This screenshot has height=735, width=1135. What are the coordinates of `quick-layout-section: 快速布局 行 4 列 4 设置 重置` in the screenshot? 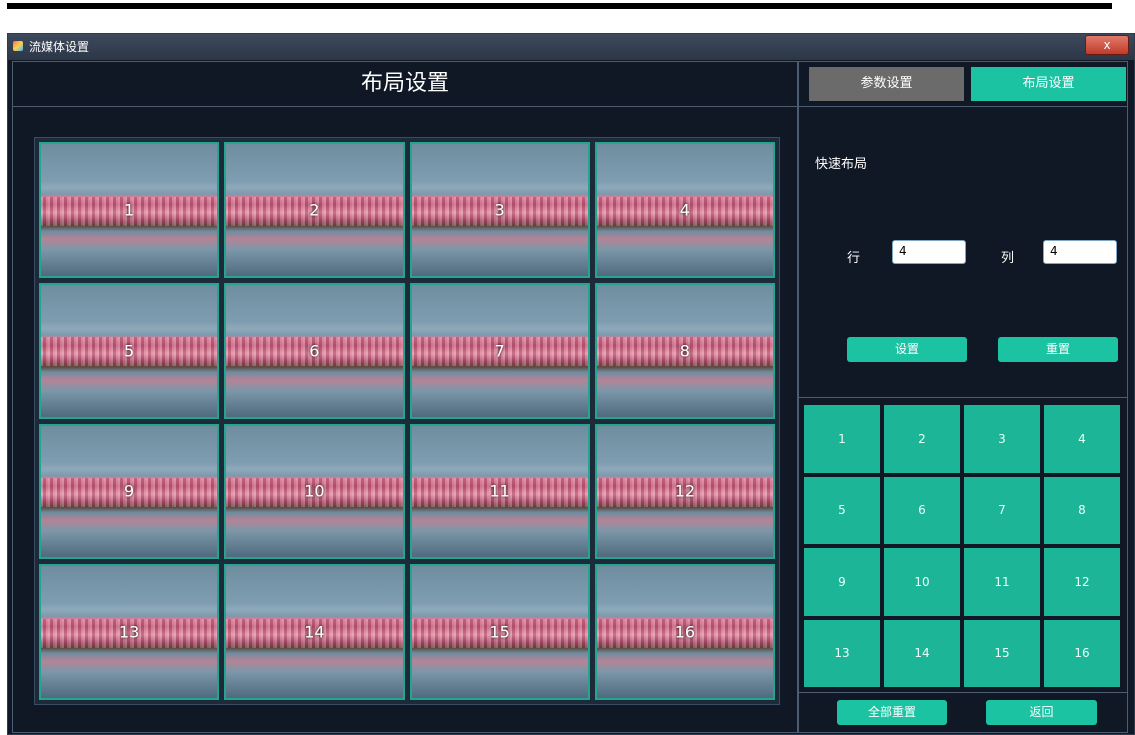 It's located at (963, 252).